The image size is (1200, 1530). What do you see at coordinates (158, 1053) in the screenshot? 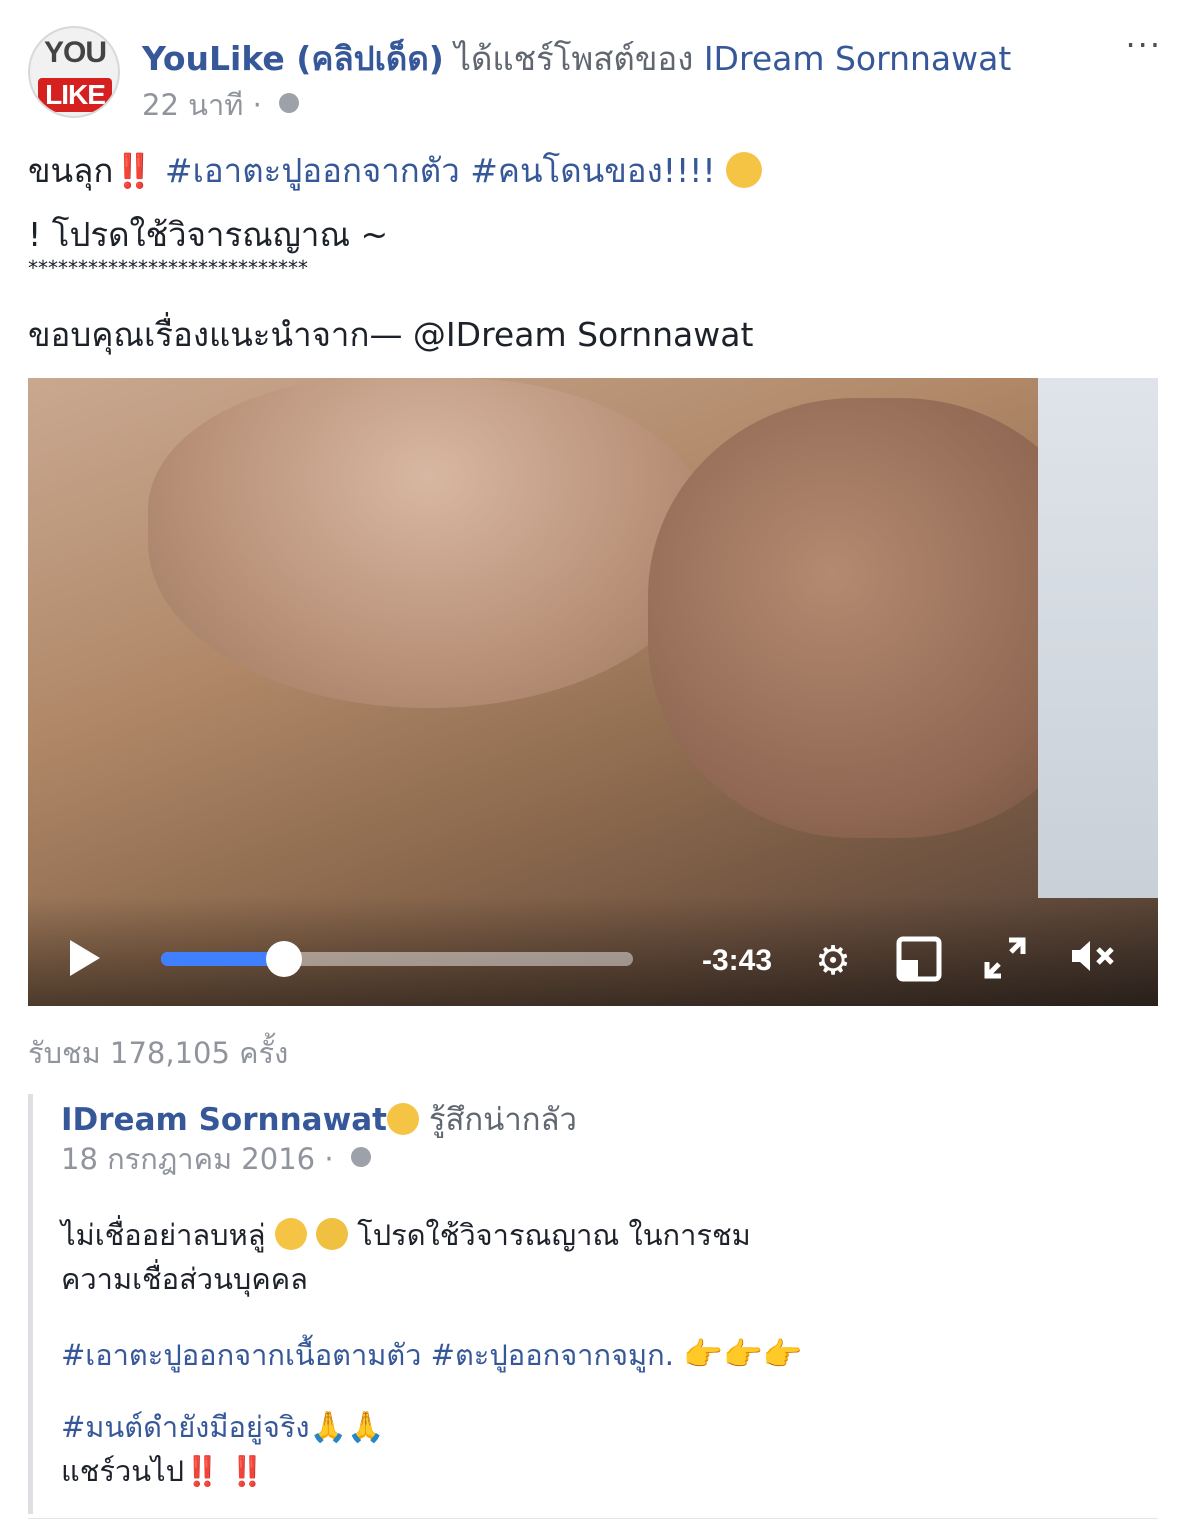
I see `view-count: รับชม 178,105 ครั้ง` at bounding box center [158, 1053].